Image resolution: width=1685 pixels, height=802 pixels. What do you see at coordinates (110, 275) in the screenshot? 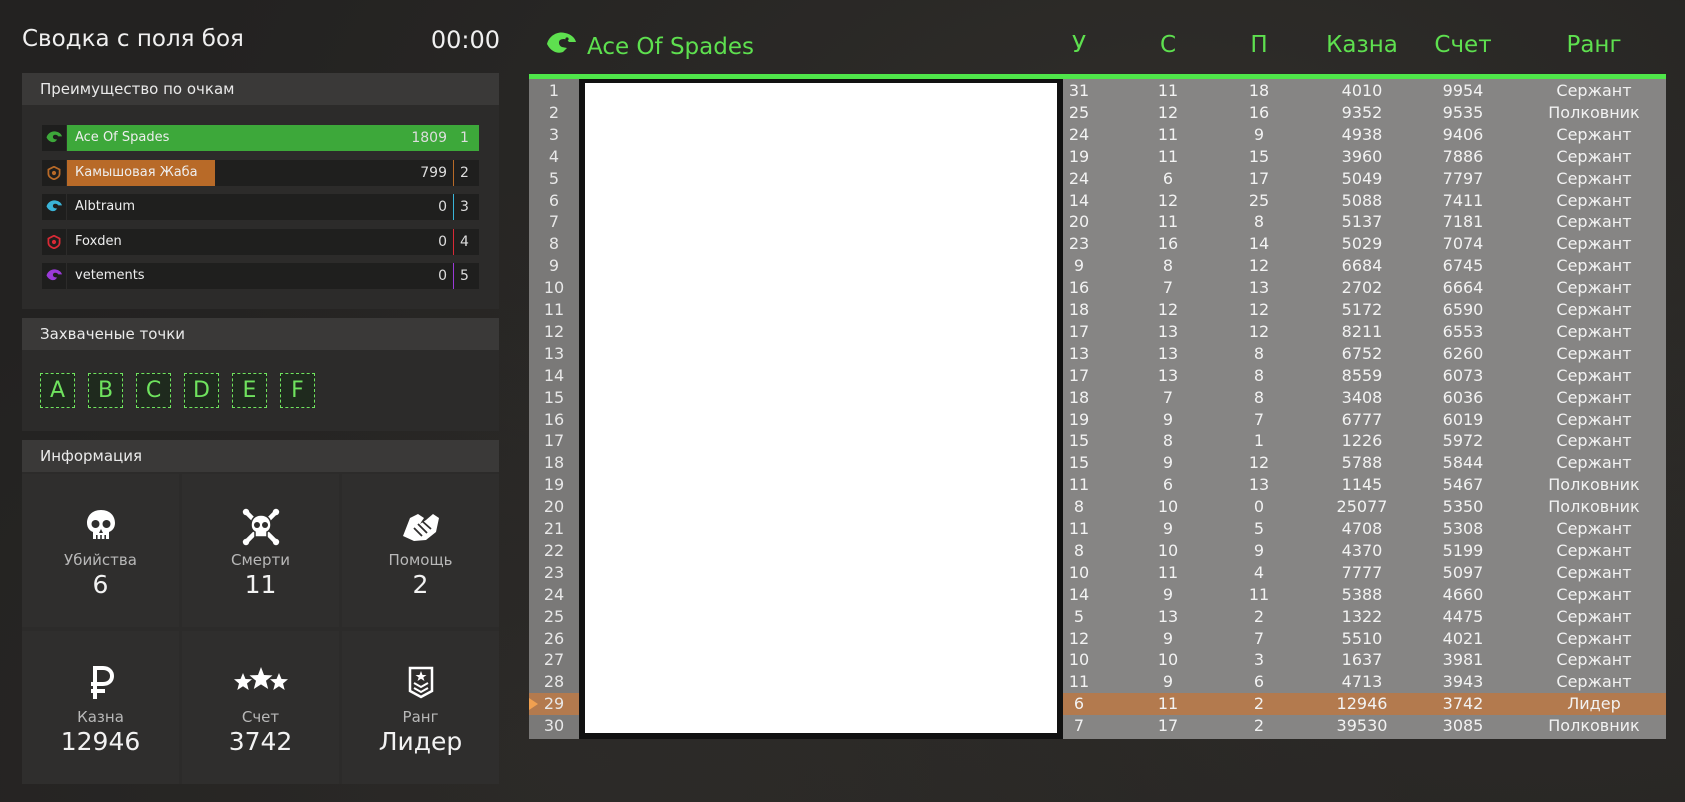
I see `team-name-label: vetements` at bounding box center [110, 275].